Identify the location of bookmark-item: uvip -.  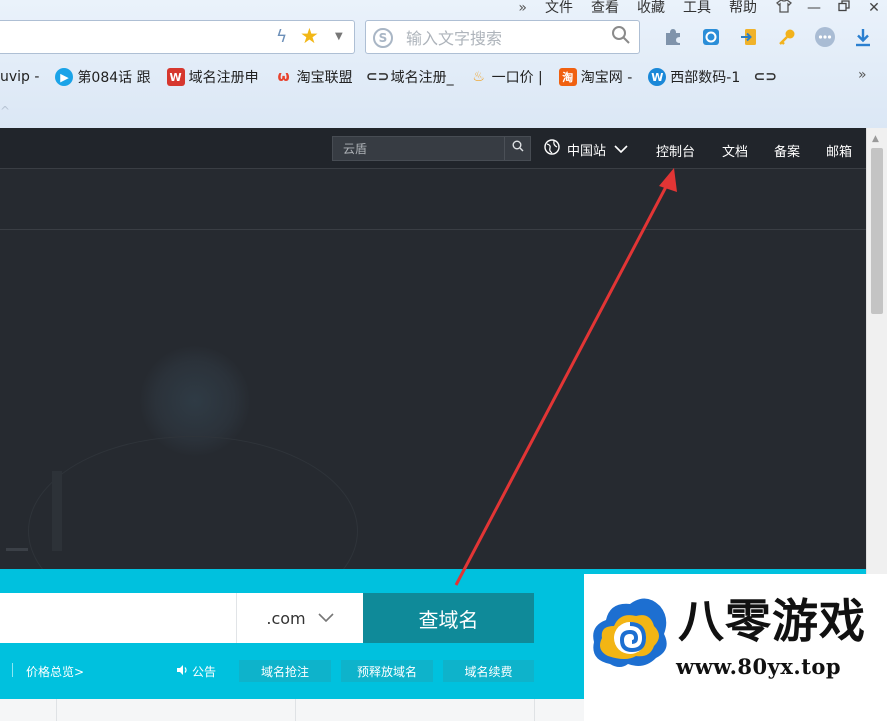
(19, 77).